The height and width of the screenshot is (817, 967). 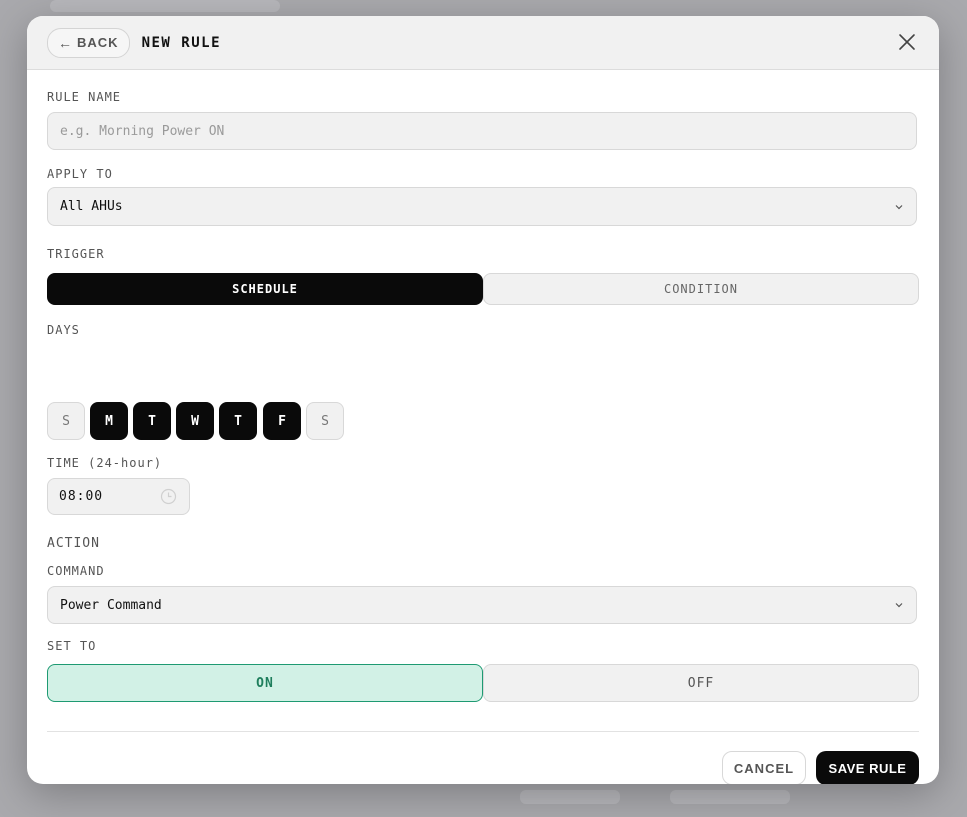 I want to click on trigger-schedule-button: SCHEDULE, so click(x=265, y=289).